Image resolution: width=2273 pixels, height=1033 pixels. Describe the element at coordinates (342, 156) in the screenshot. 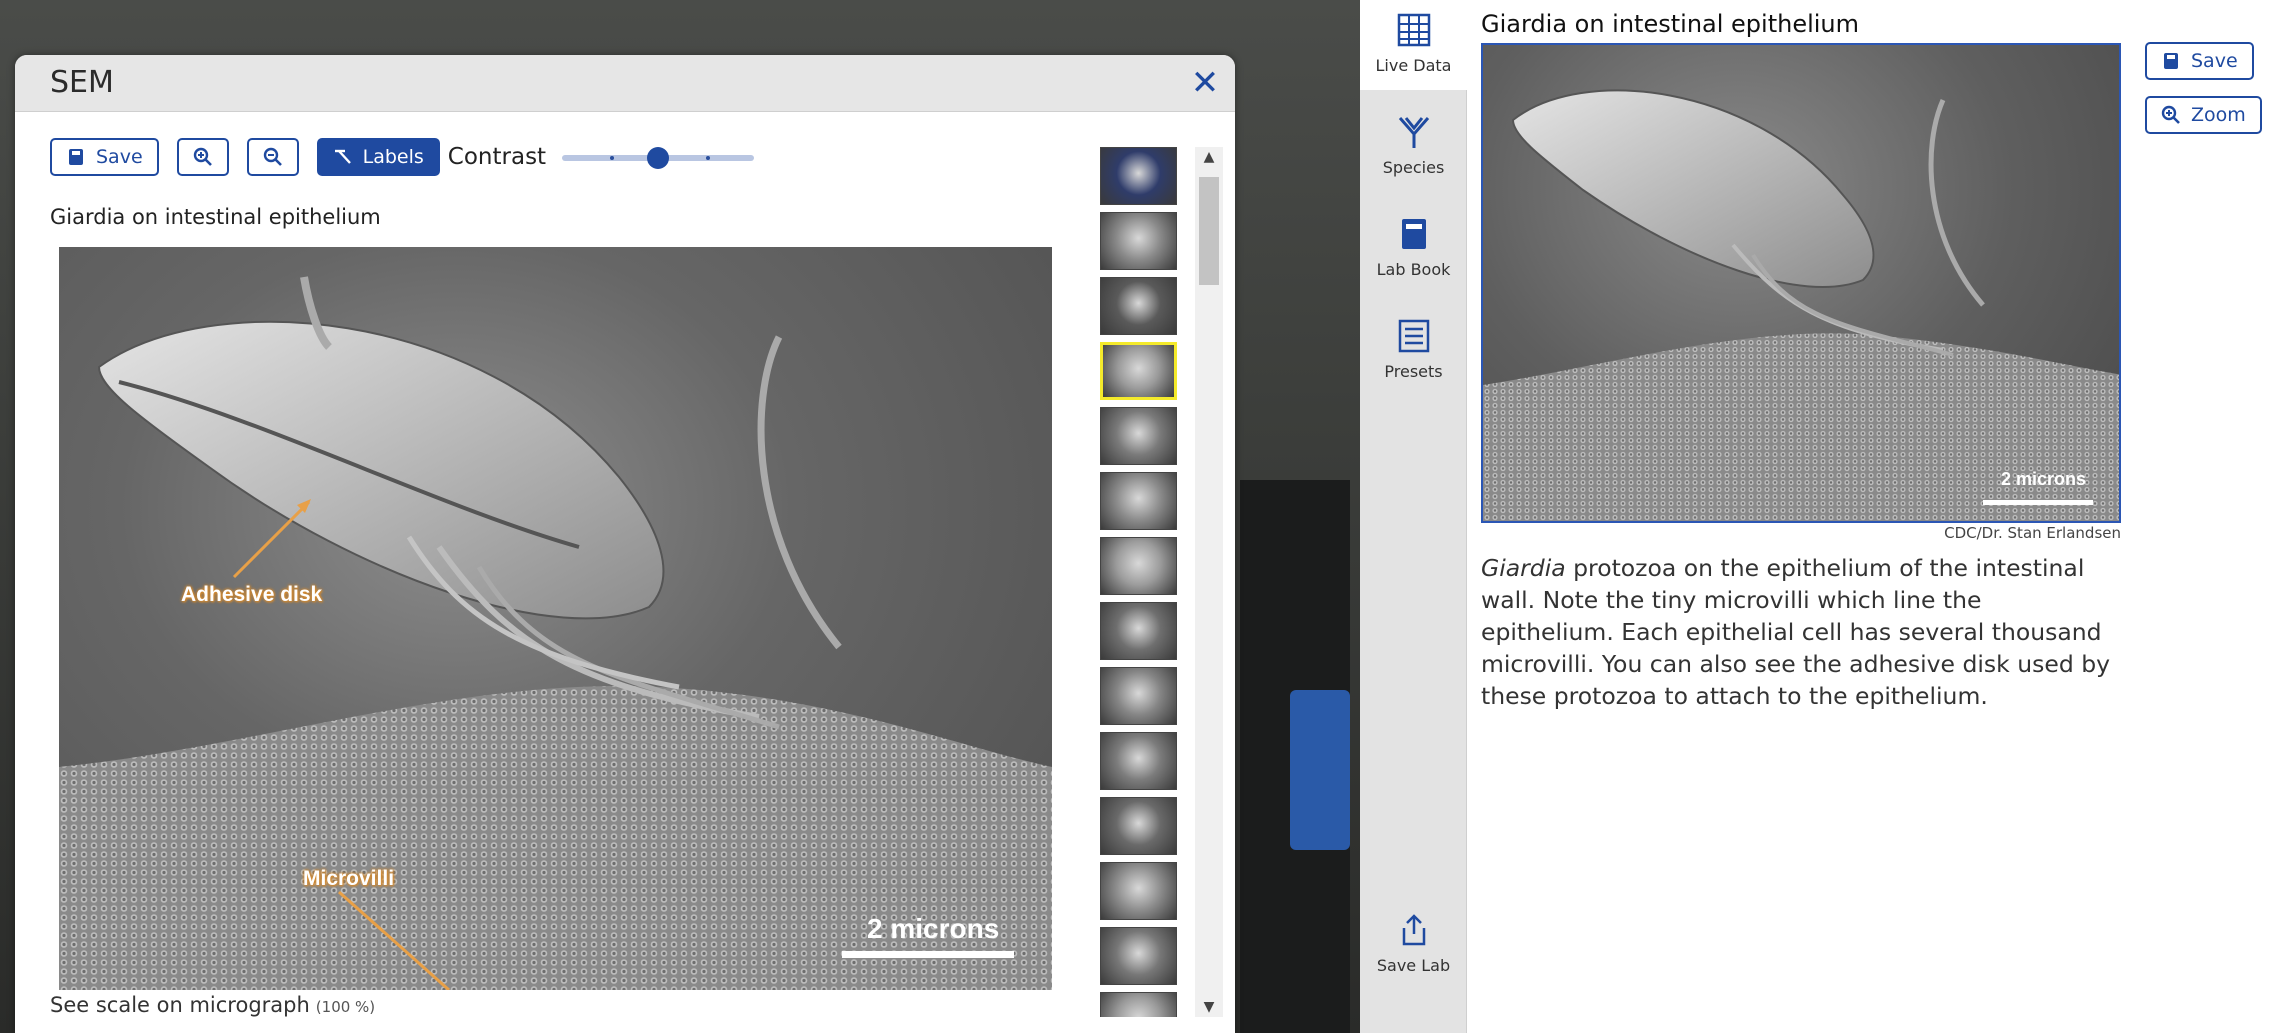

I see `label-pointer-icon` at that location.